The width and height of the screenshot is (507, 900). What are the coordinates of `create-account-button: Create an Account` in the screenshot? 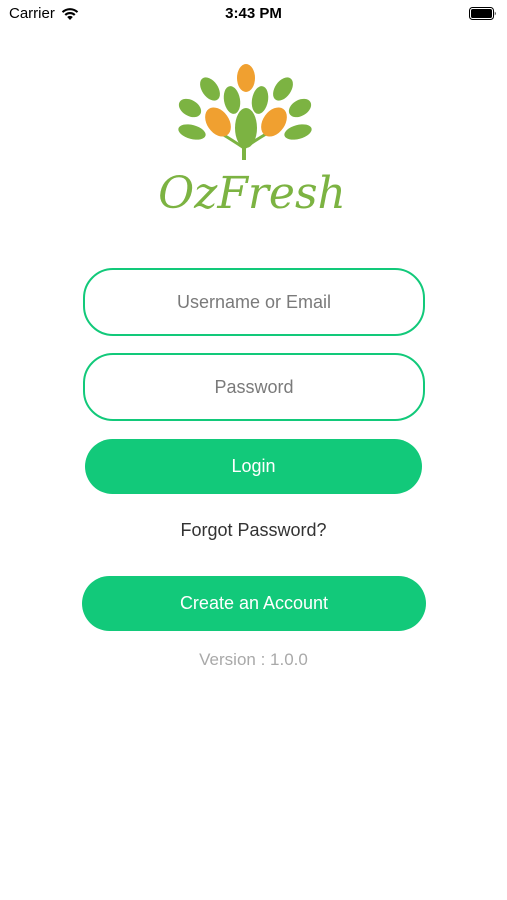 It's located at (254, 603).